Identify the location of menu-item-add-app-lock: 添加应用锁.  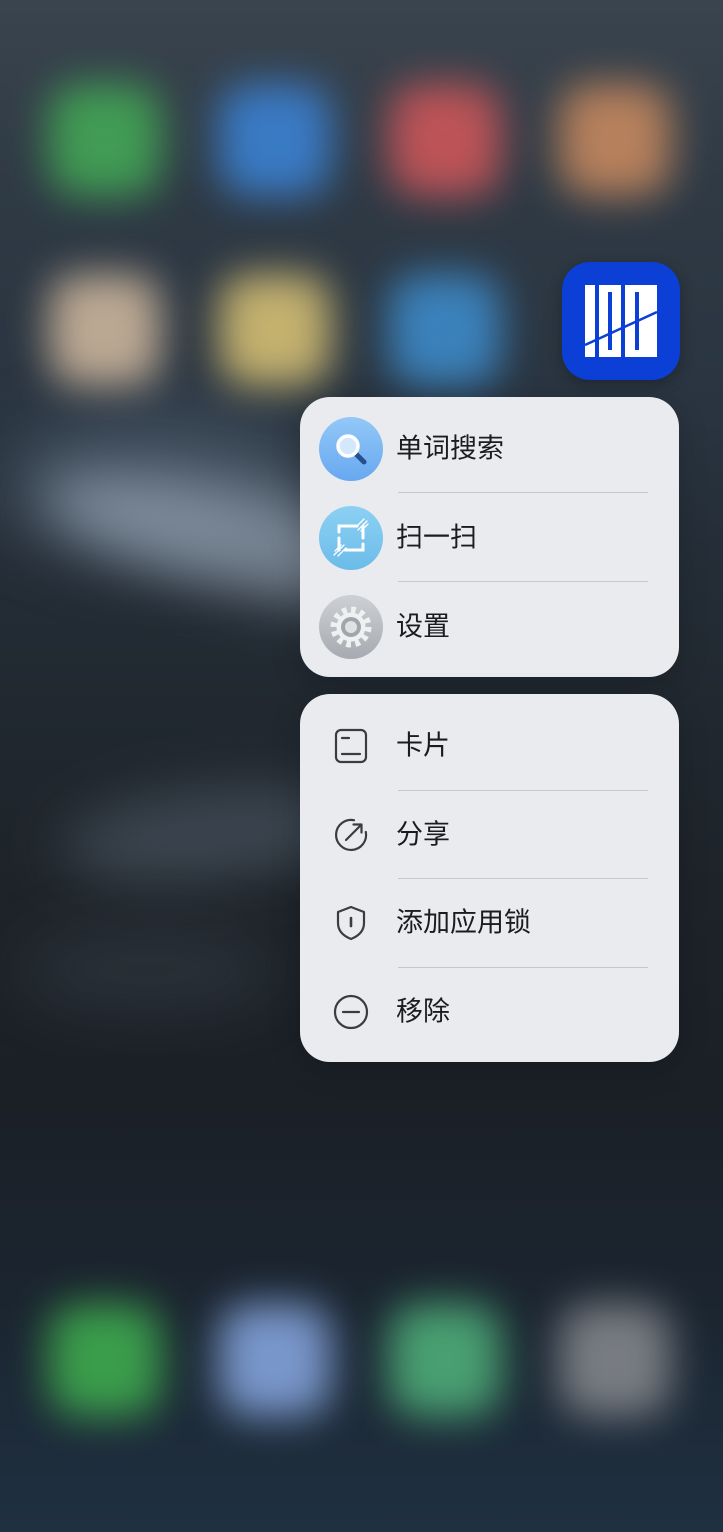
(489, 923).